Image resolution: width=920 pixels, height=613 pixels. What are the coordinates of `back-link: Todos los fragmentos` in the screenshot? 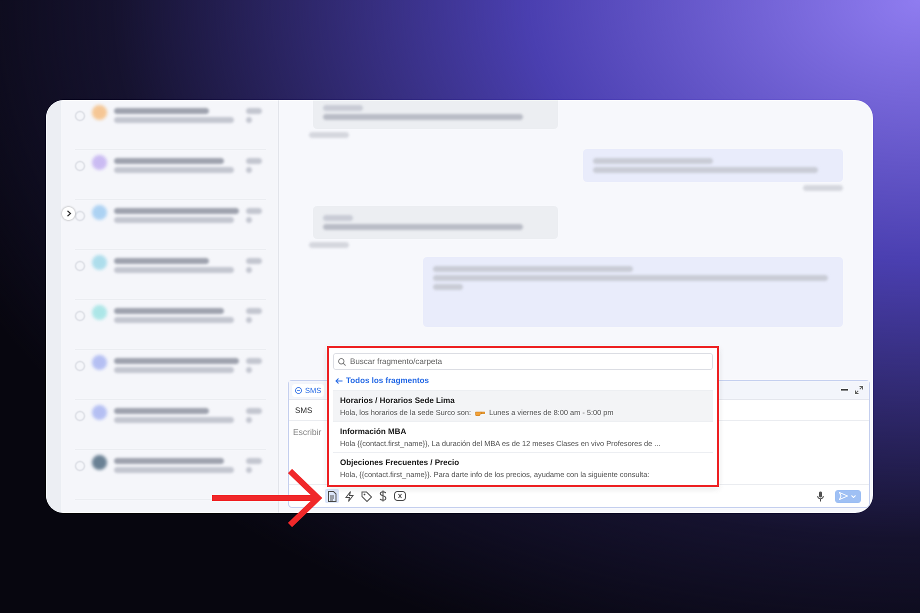 It's located at (382, 380).